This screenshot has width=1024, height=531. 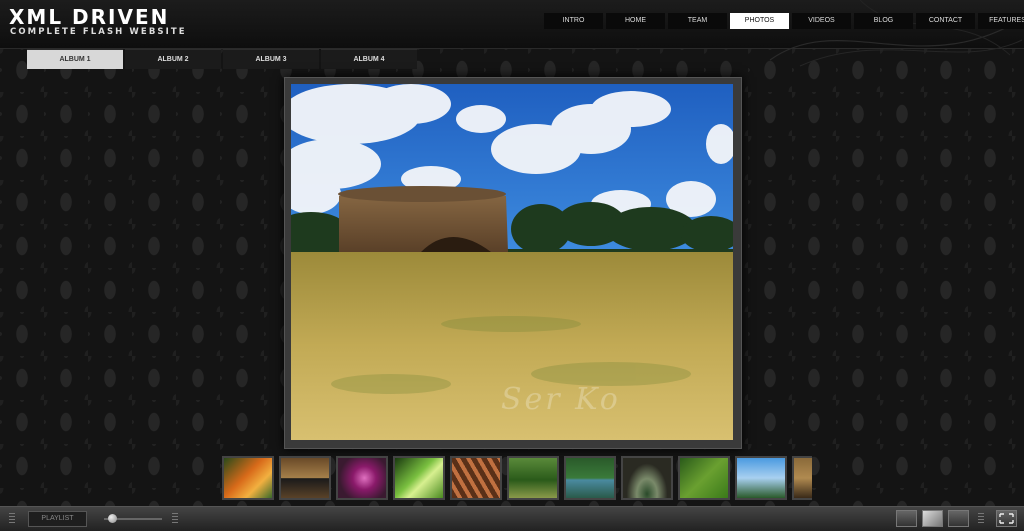 What do you see at coordinates (932, 518) in the screenshot?
I see `view-mode-2-icon` at bounding box center [932, 518].